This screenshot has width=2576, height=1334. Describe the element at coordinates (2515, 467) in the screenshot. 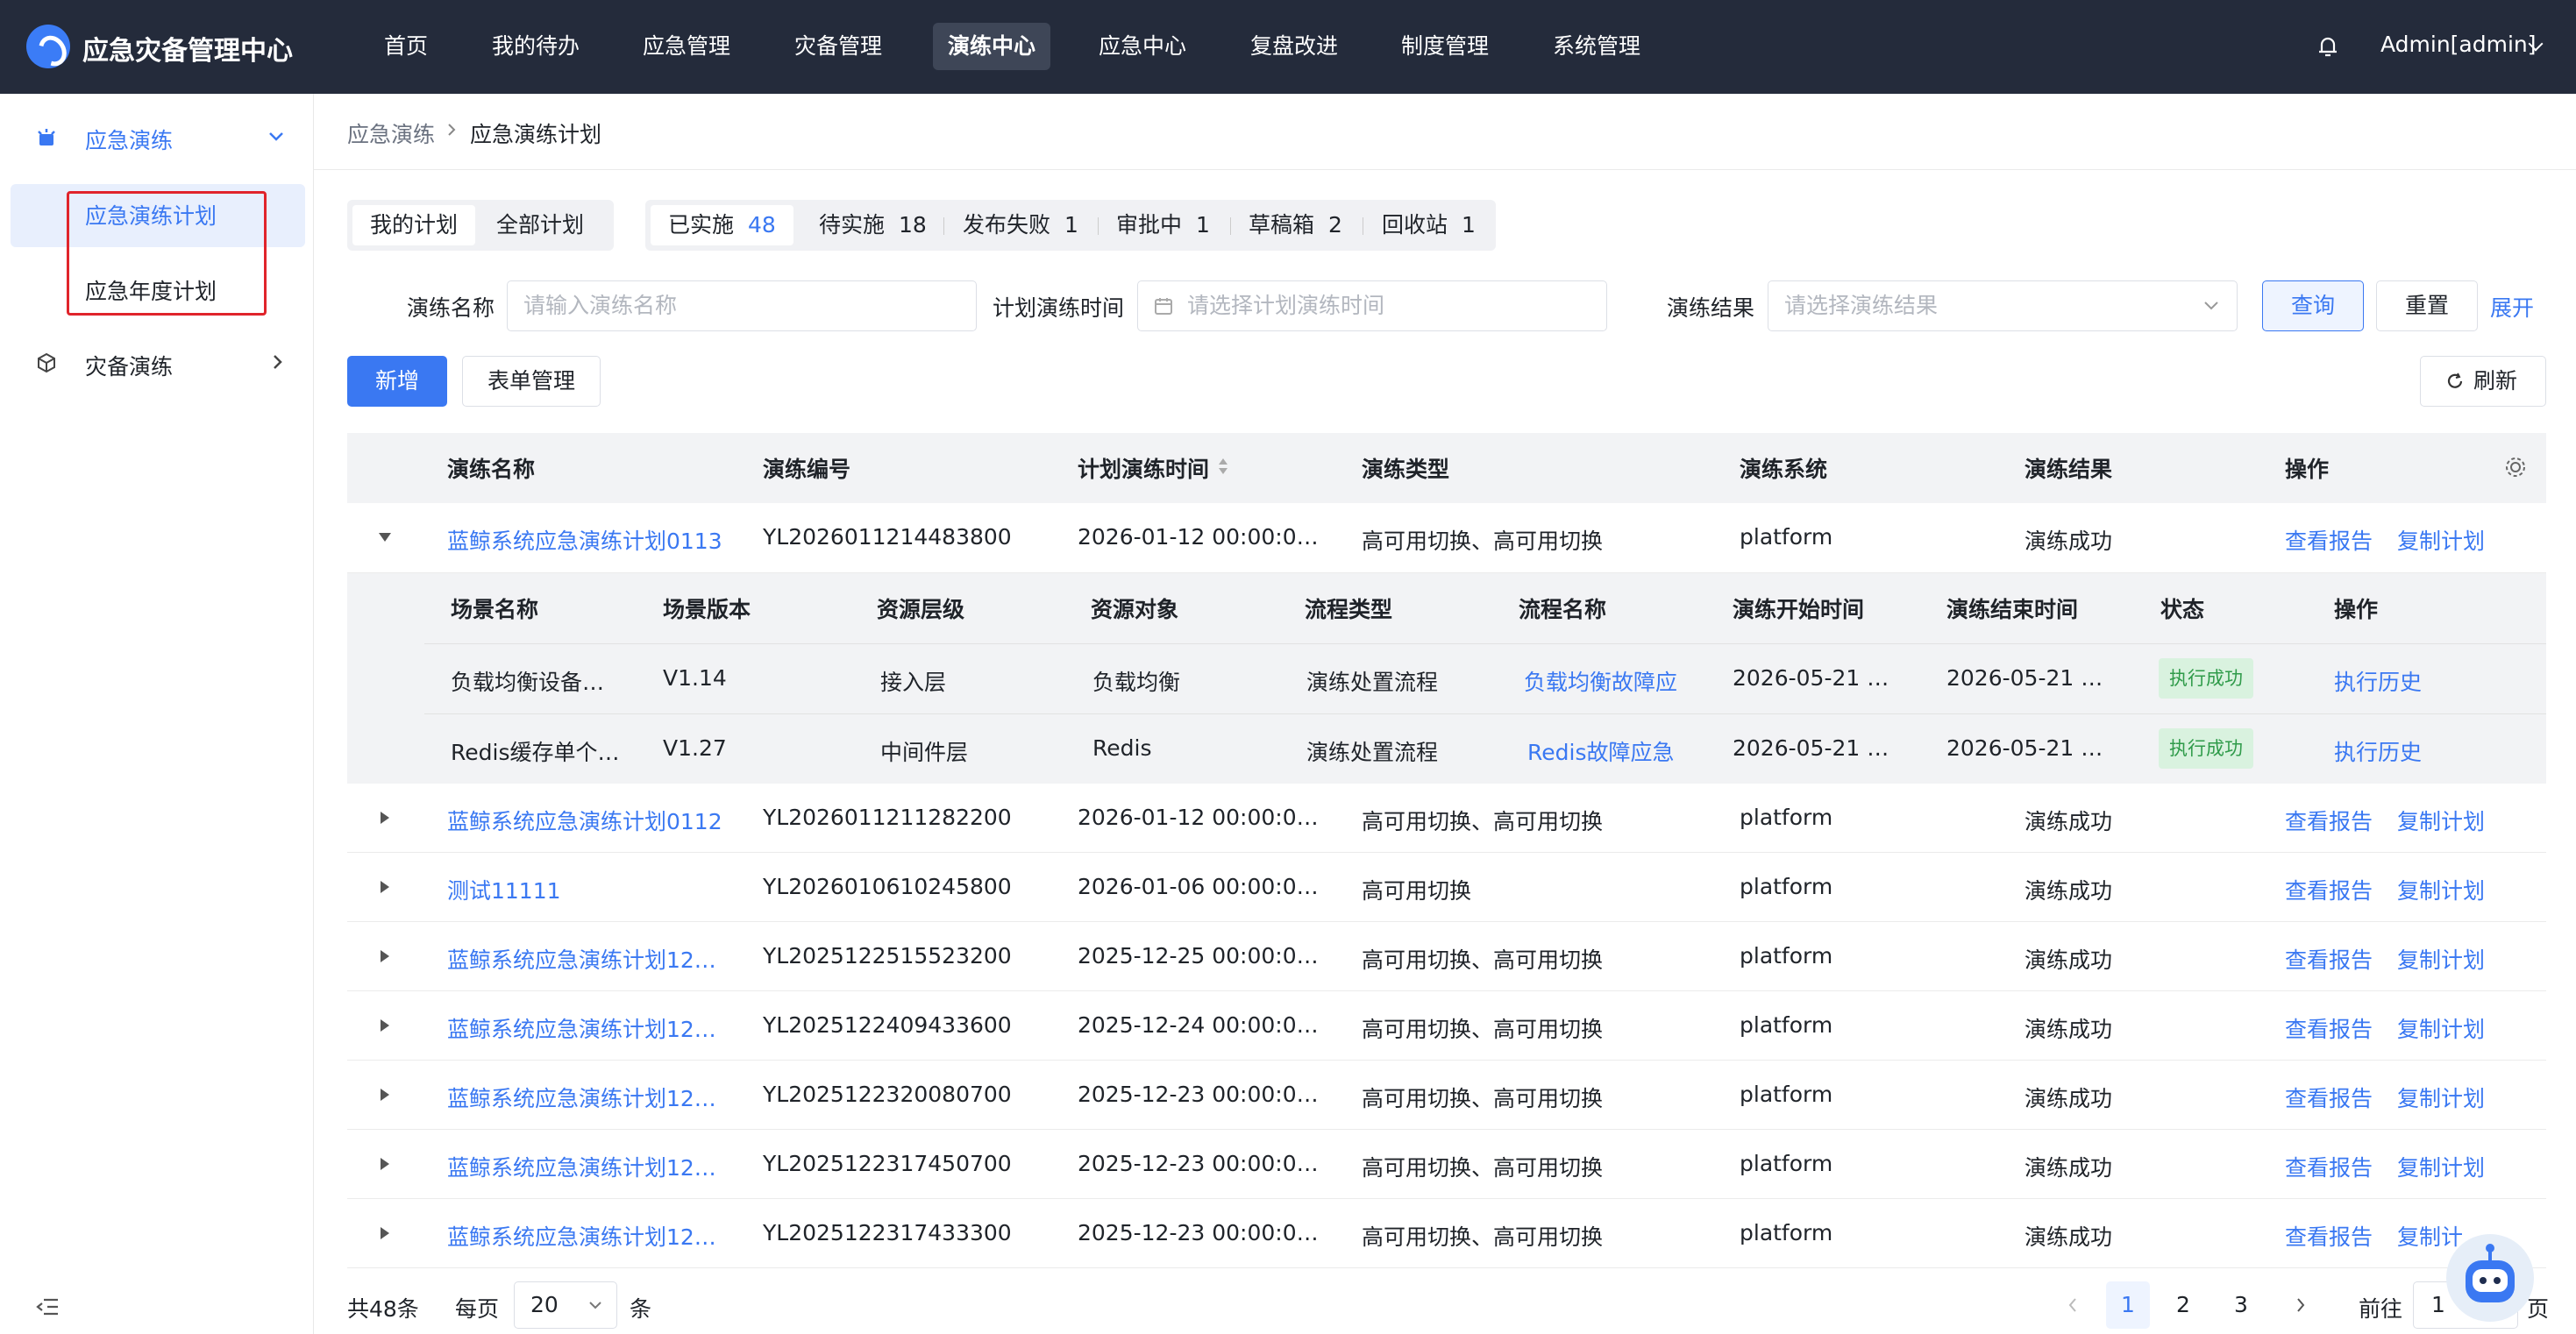

I see `gear-icon` at that location.